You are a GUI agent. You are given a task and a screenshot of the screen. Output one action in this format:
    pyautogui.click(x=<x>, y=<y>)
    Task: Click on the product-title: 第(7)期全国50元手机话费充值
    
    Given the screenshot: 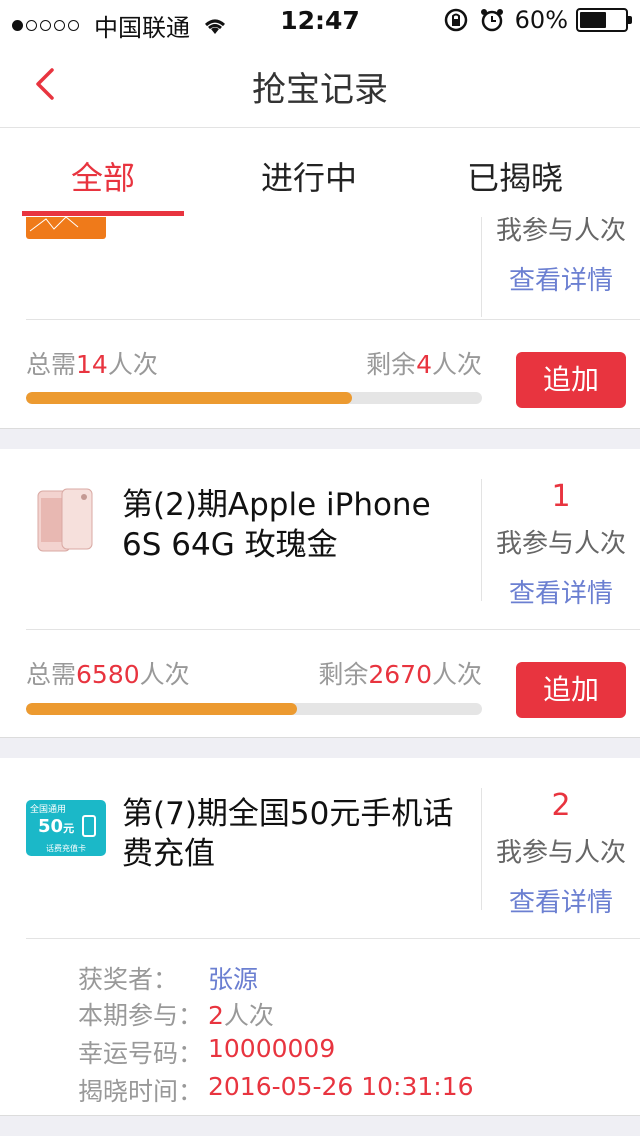 What is the action you would take?
    pyautogui.click(x=292, y=834)
    